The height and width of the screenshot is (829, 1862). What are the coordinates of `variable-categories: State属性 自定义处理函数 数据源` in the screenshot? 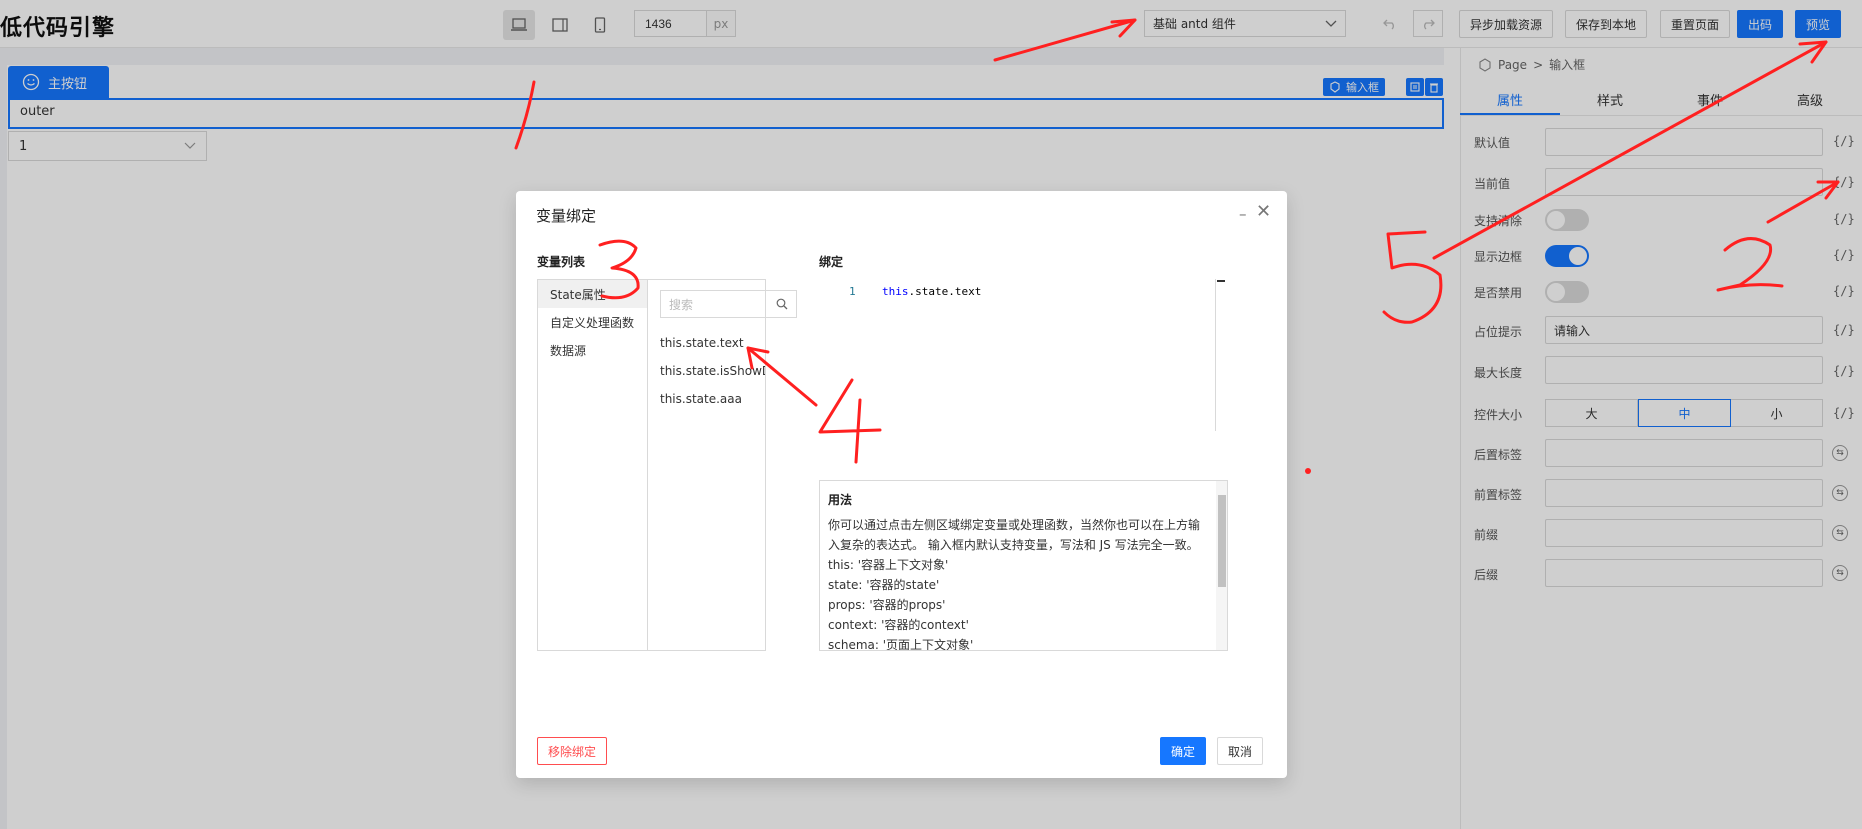 It's located at (593, 465).